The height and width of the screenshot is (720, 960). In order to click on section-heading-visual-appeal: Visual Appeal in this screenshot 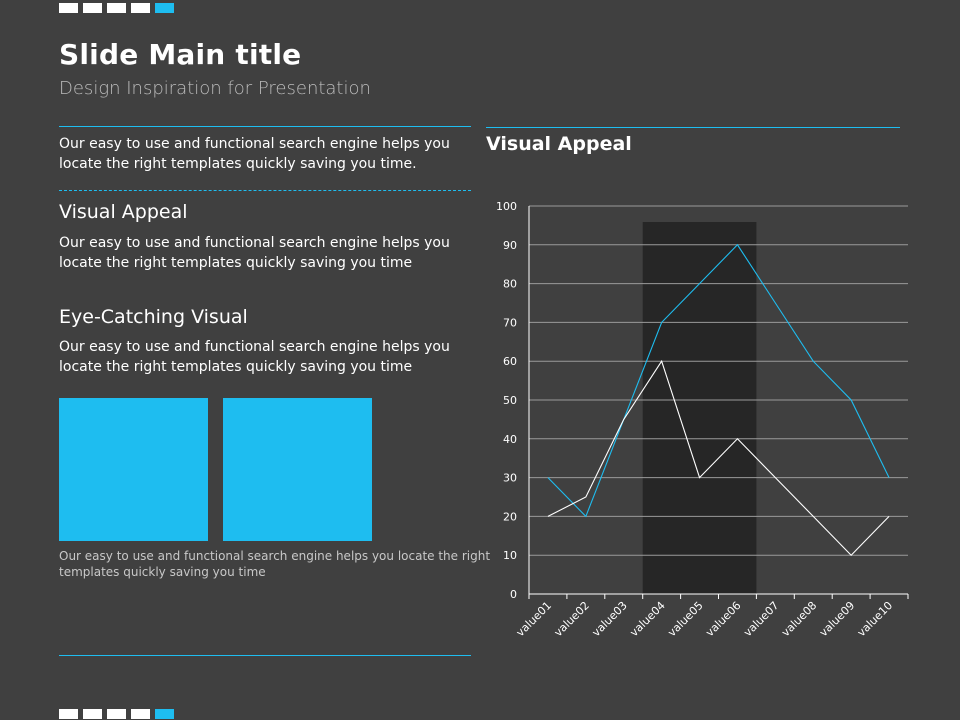, I will do `click(123, 212)`.